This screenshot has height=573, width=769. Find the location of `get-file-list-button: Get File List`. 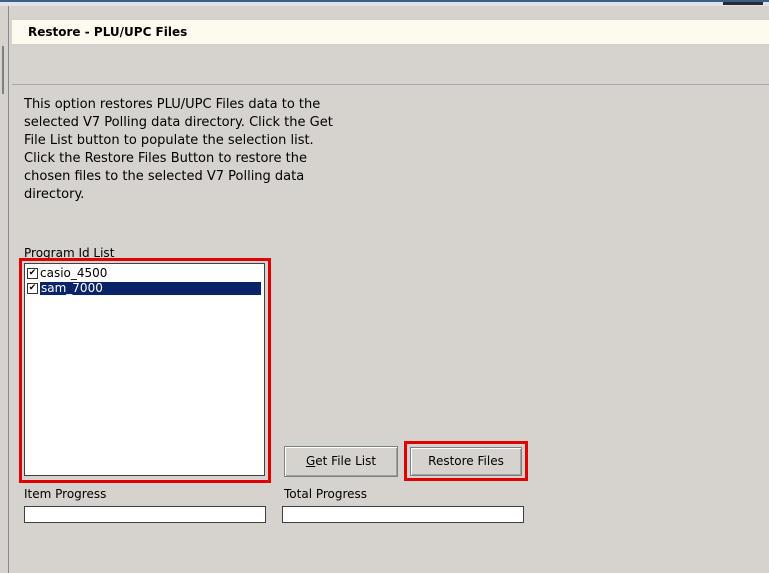

get-file-list-button: Get File List is located at coordinates (341, 461).